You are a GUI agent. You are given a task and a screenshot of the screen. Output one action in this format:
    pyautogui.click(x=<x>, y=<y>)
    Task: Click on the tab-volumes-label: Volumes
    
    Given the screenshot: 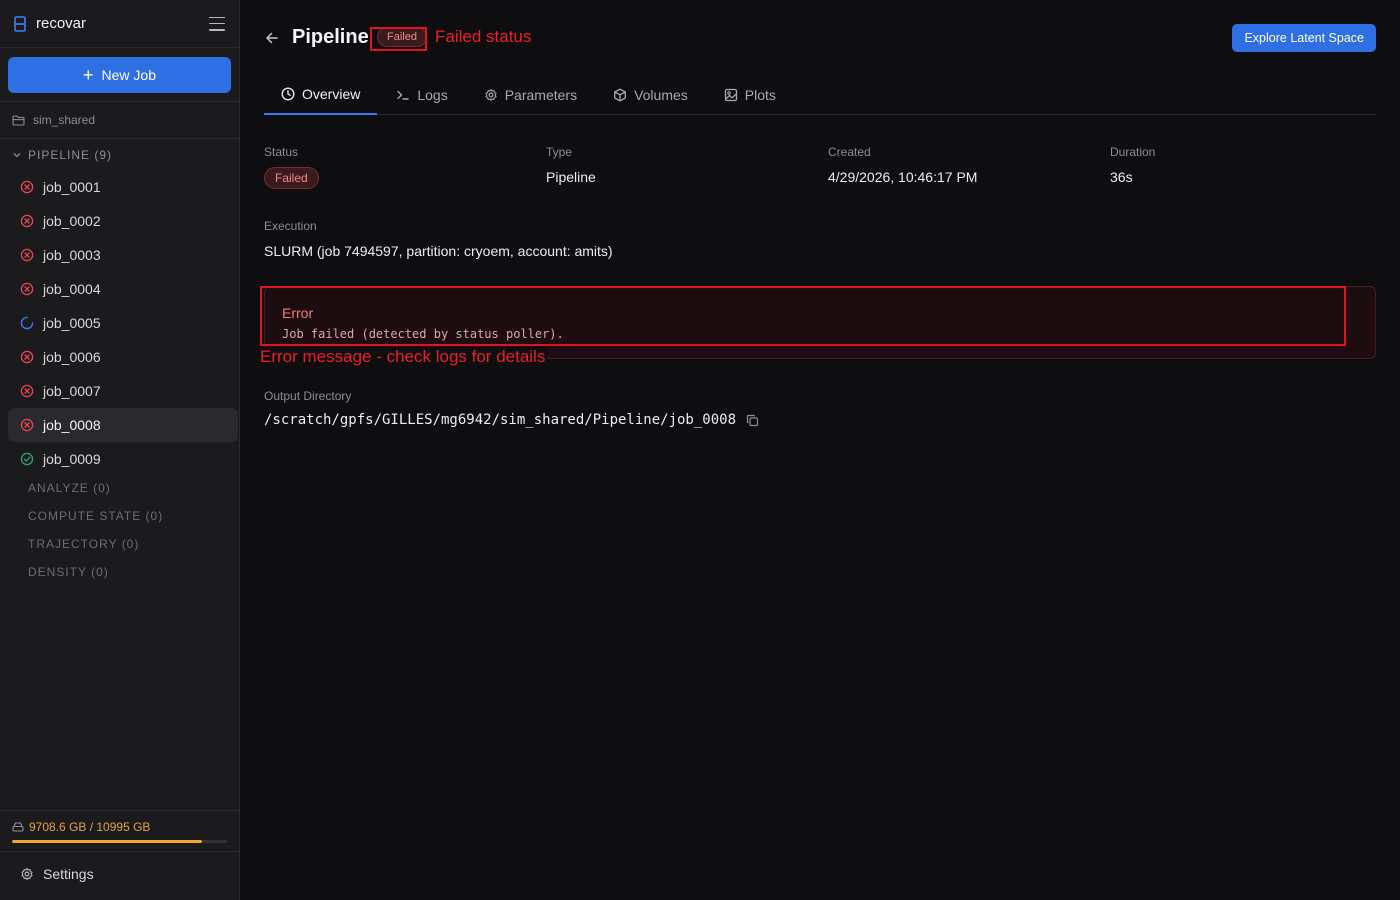 What is the action you would take?
    pyautogui.click(x=661, y=94)
    